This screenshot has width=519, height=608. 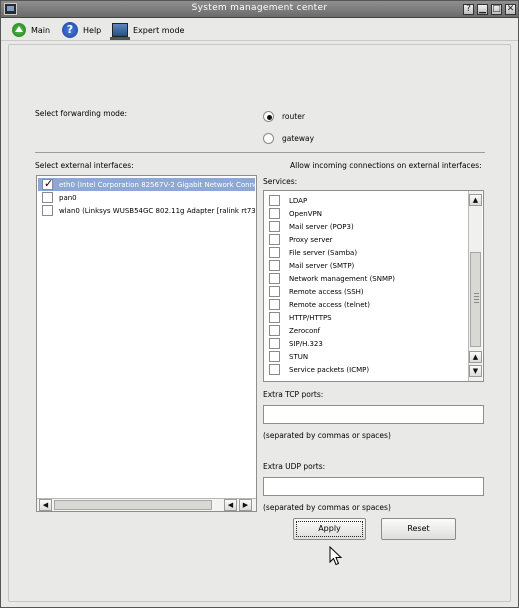 What do you see at coordinates (286, 200) in the screenshot?
I see `service-row-ldap: LDAP` at bounding box center [286, 200].